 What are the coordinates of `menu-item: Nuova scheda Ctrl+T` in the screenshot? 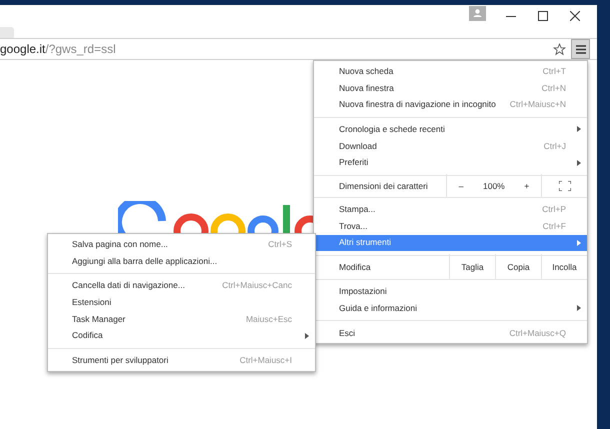 It's located at (450, 71).